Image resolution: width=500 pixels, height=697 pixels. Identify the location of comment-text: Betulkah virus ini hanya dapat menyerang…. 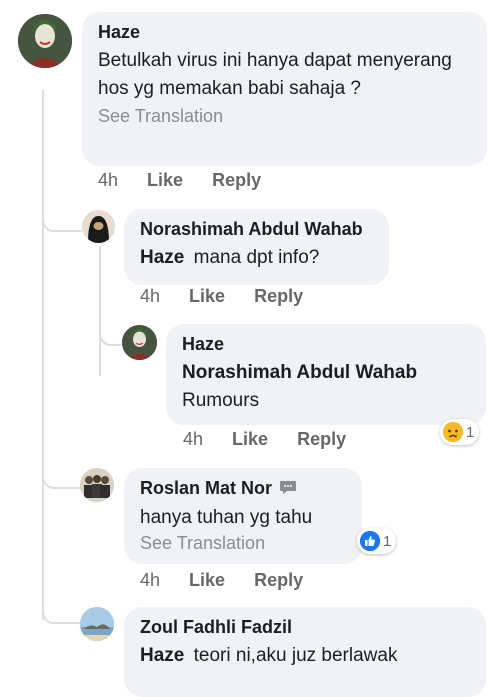
(275, 74).